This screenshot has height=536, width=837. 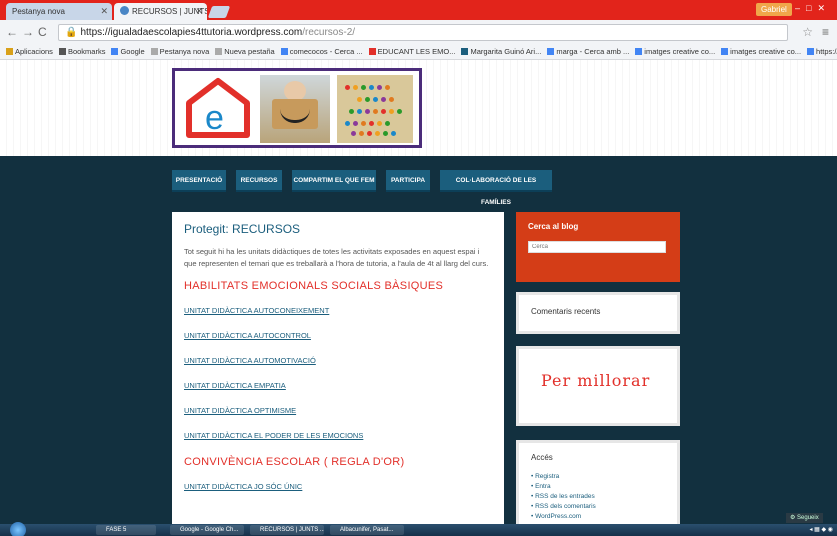 I want to click on tab-new-tab: Pestanya nova ✕, so click(x=59, y=11).